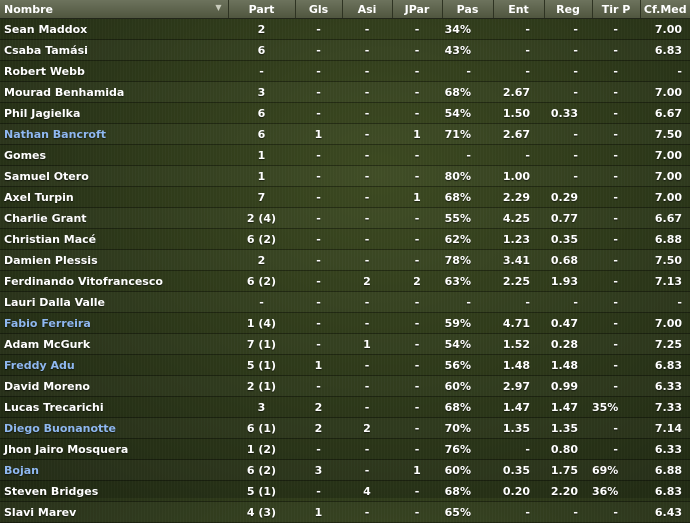 The image size is (690, 523). Describe the element at coordinates (616, 9) in the screenshot. I see `column-header-tir: Tir P` at that location.